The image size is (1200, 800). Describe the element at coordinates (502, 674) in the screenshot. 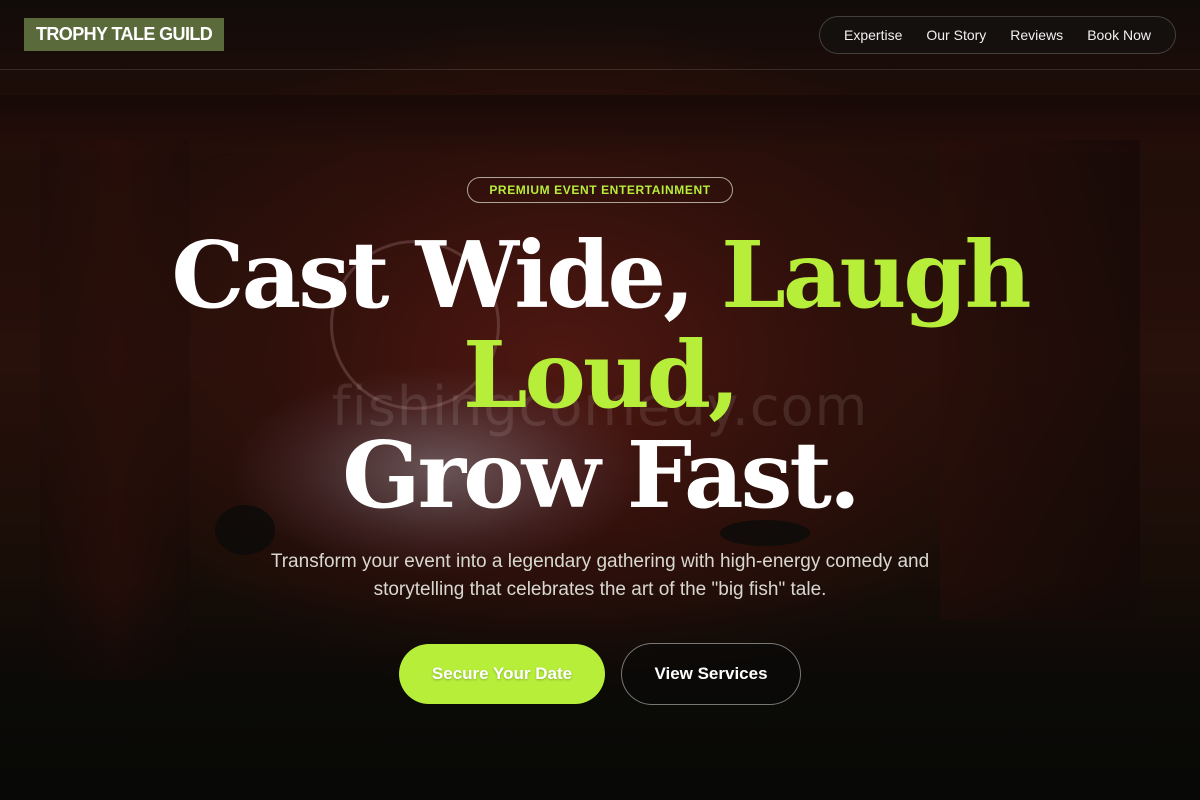

I see `secure-your-date-button: Secure Your Date` at that location.